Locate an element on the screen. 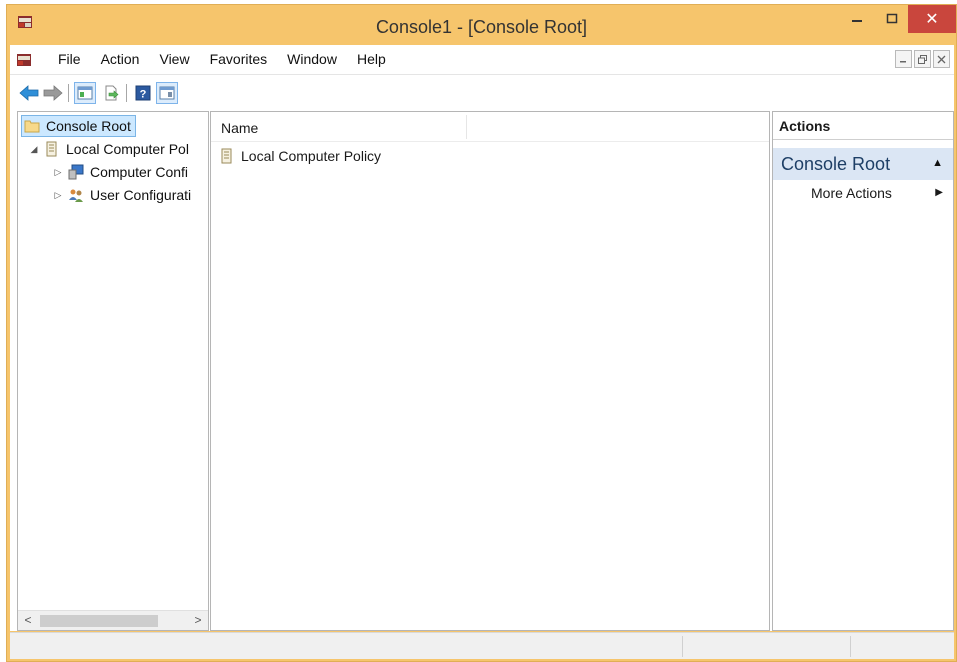  back-button is located at coordinates (29, 93).